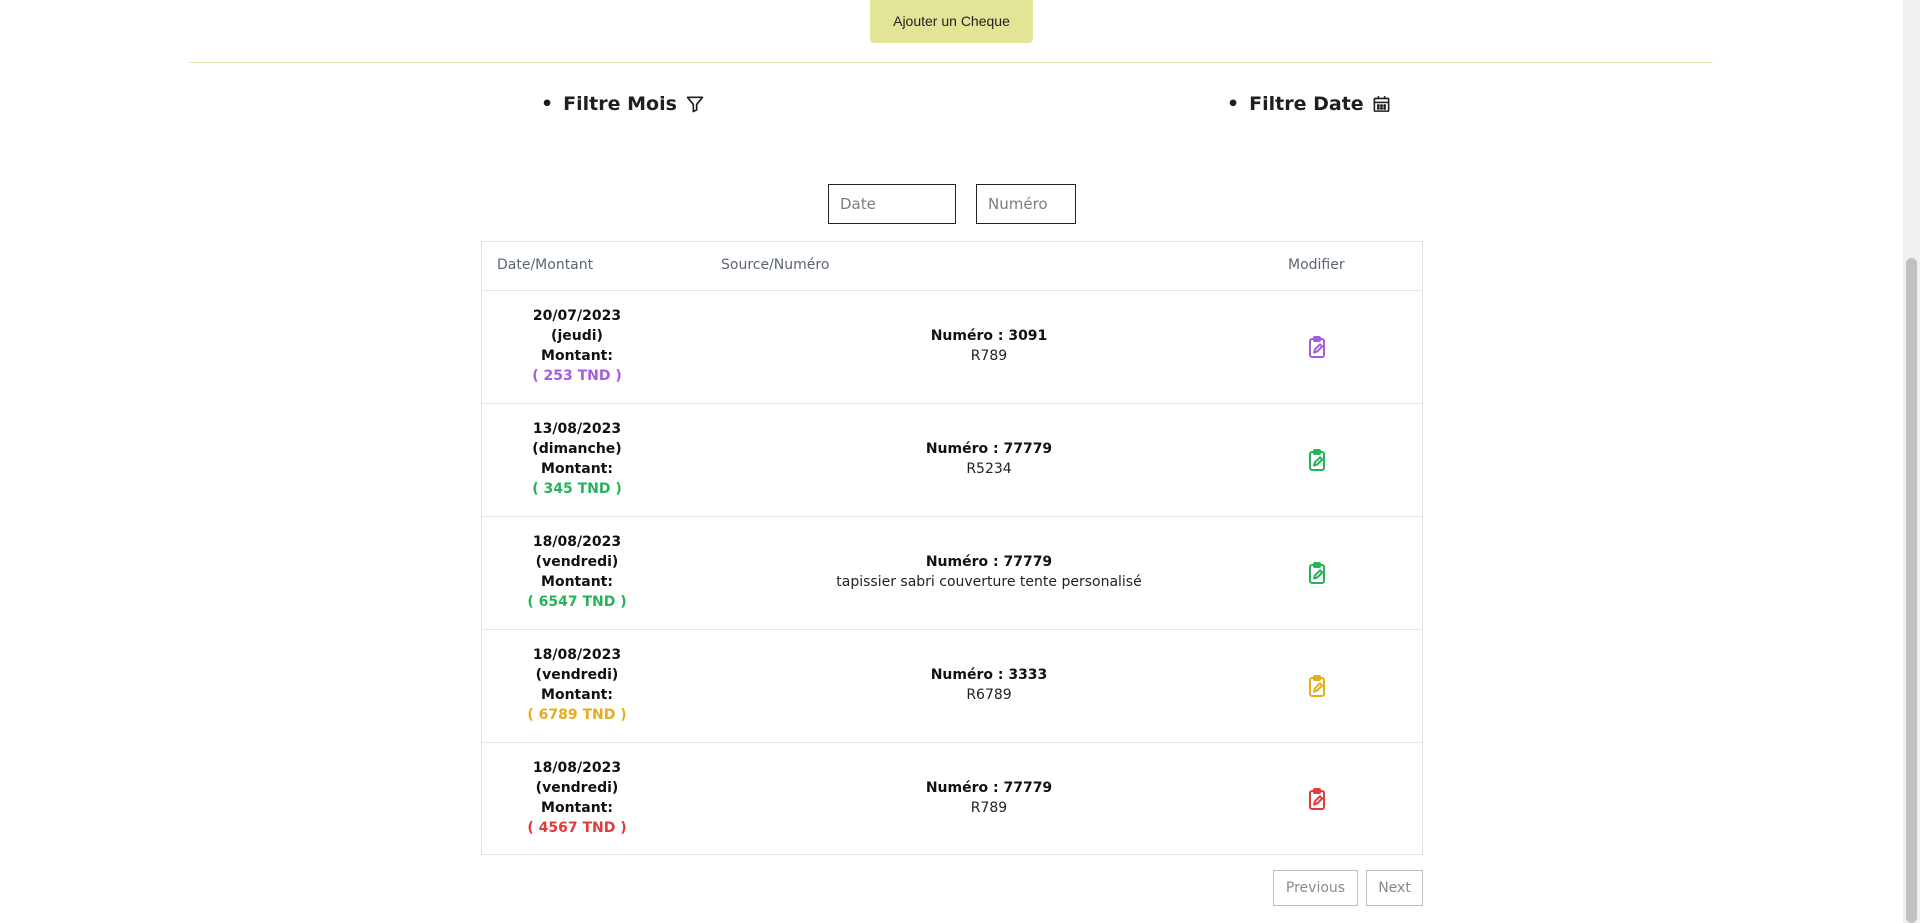  What do you see at coordinates (577, 346) in the screenshot?
I see `date-montant-cell: 20/07/2023 (jeudi) Montant: ( 253 TND )` at bounding box center [577, 346].